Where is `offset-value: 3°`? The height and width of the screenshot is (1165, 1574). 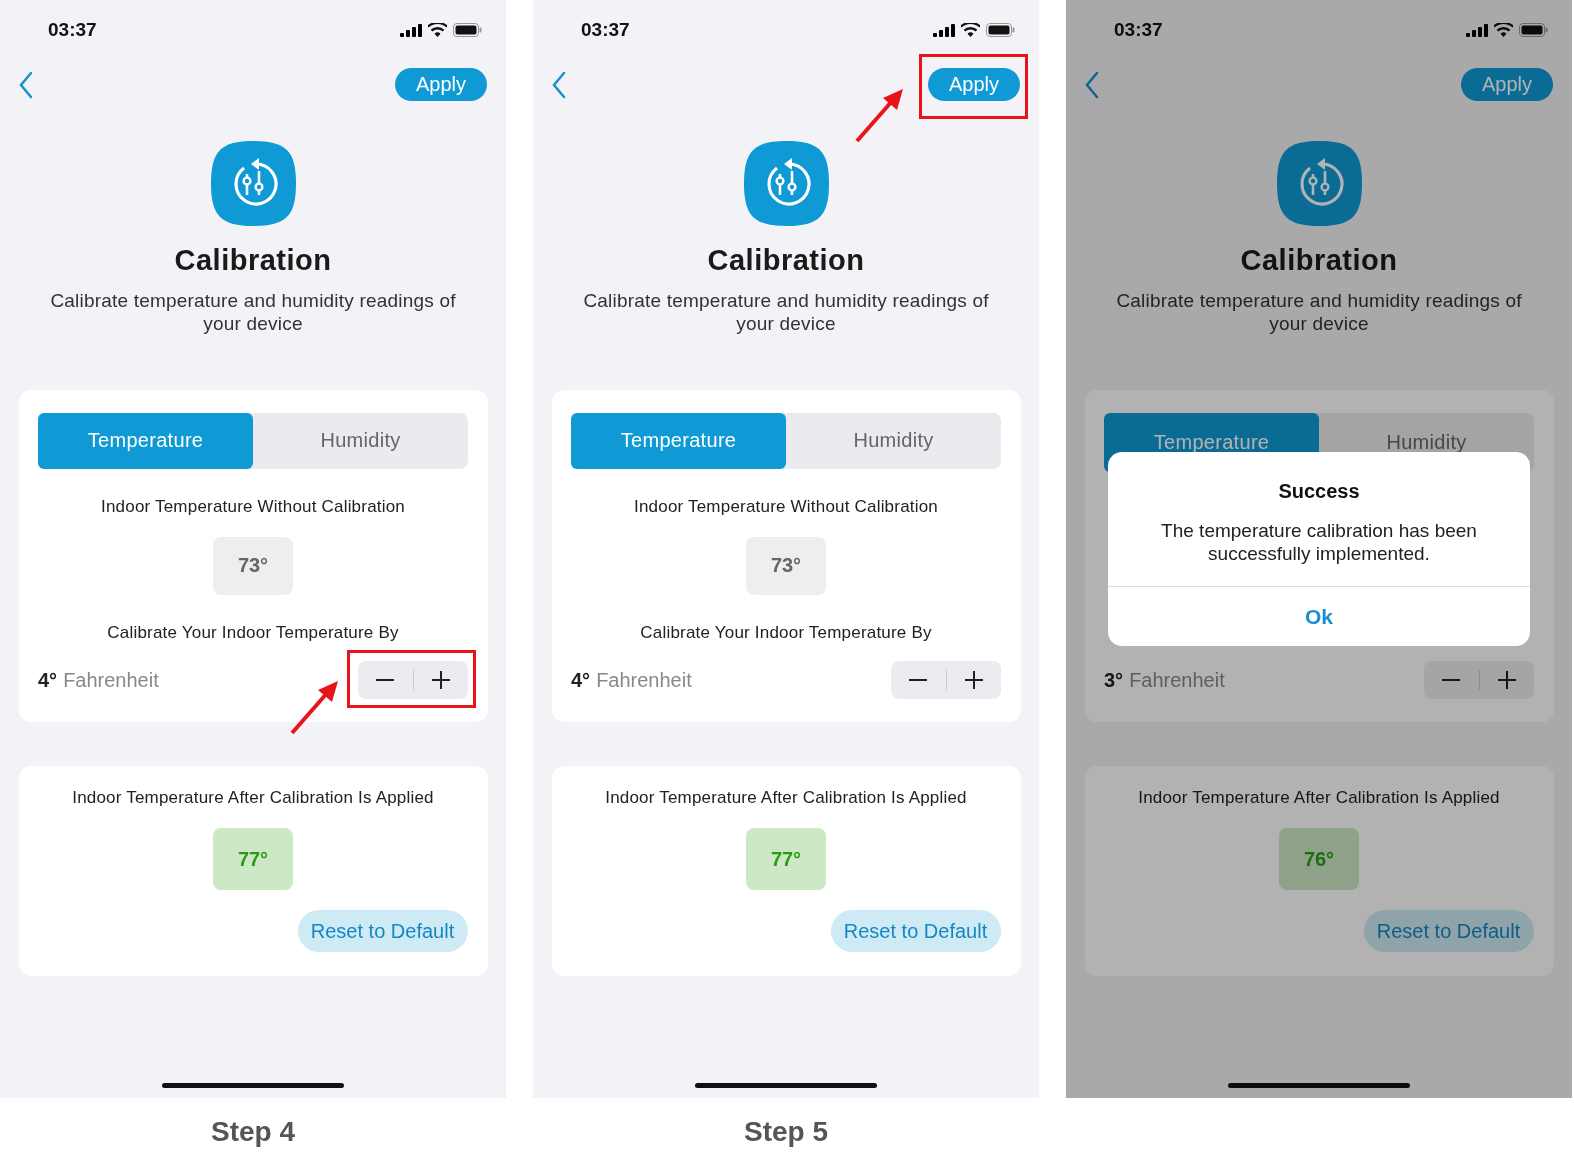 offset-value: 3° is located at coordinates (1114, 680).